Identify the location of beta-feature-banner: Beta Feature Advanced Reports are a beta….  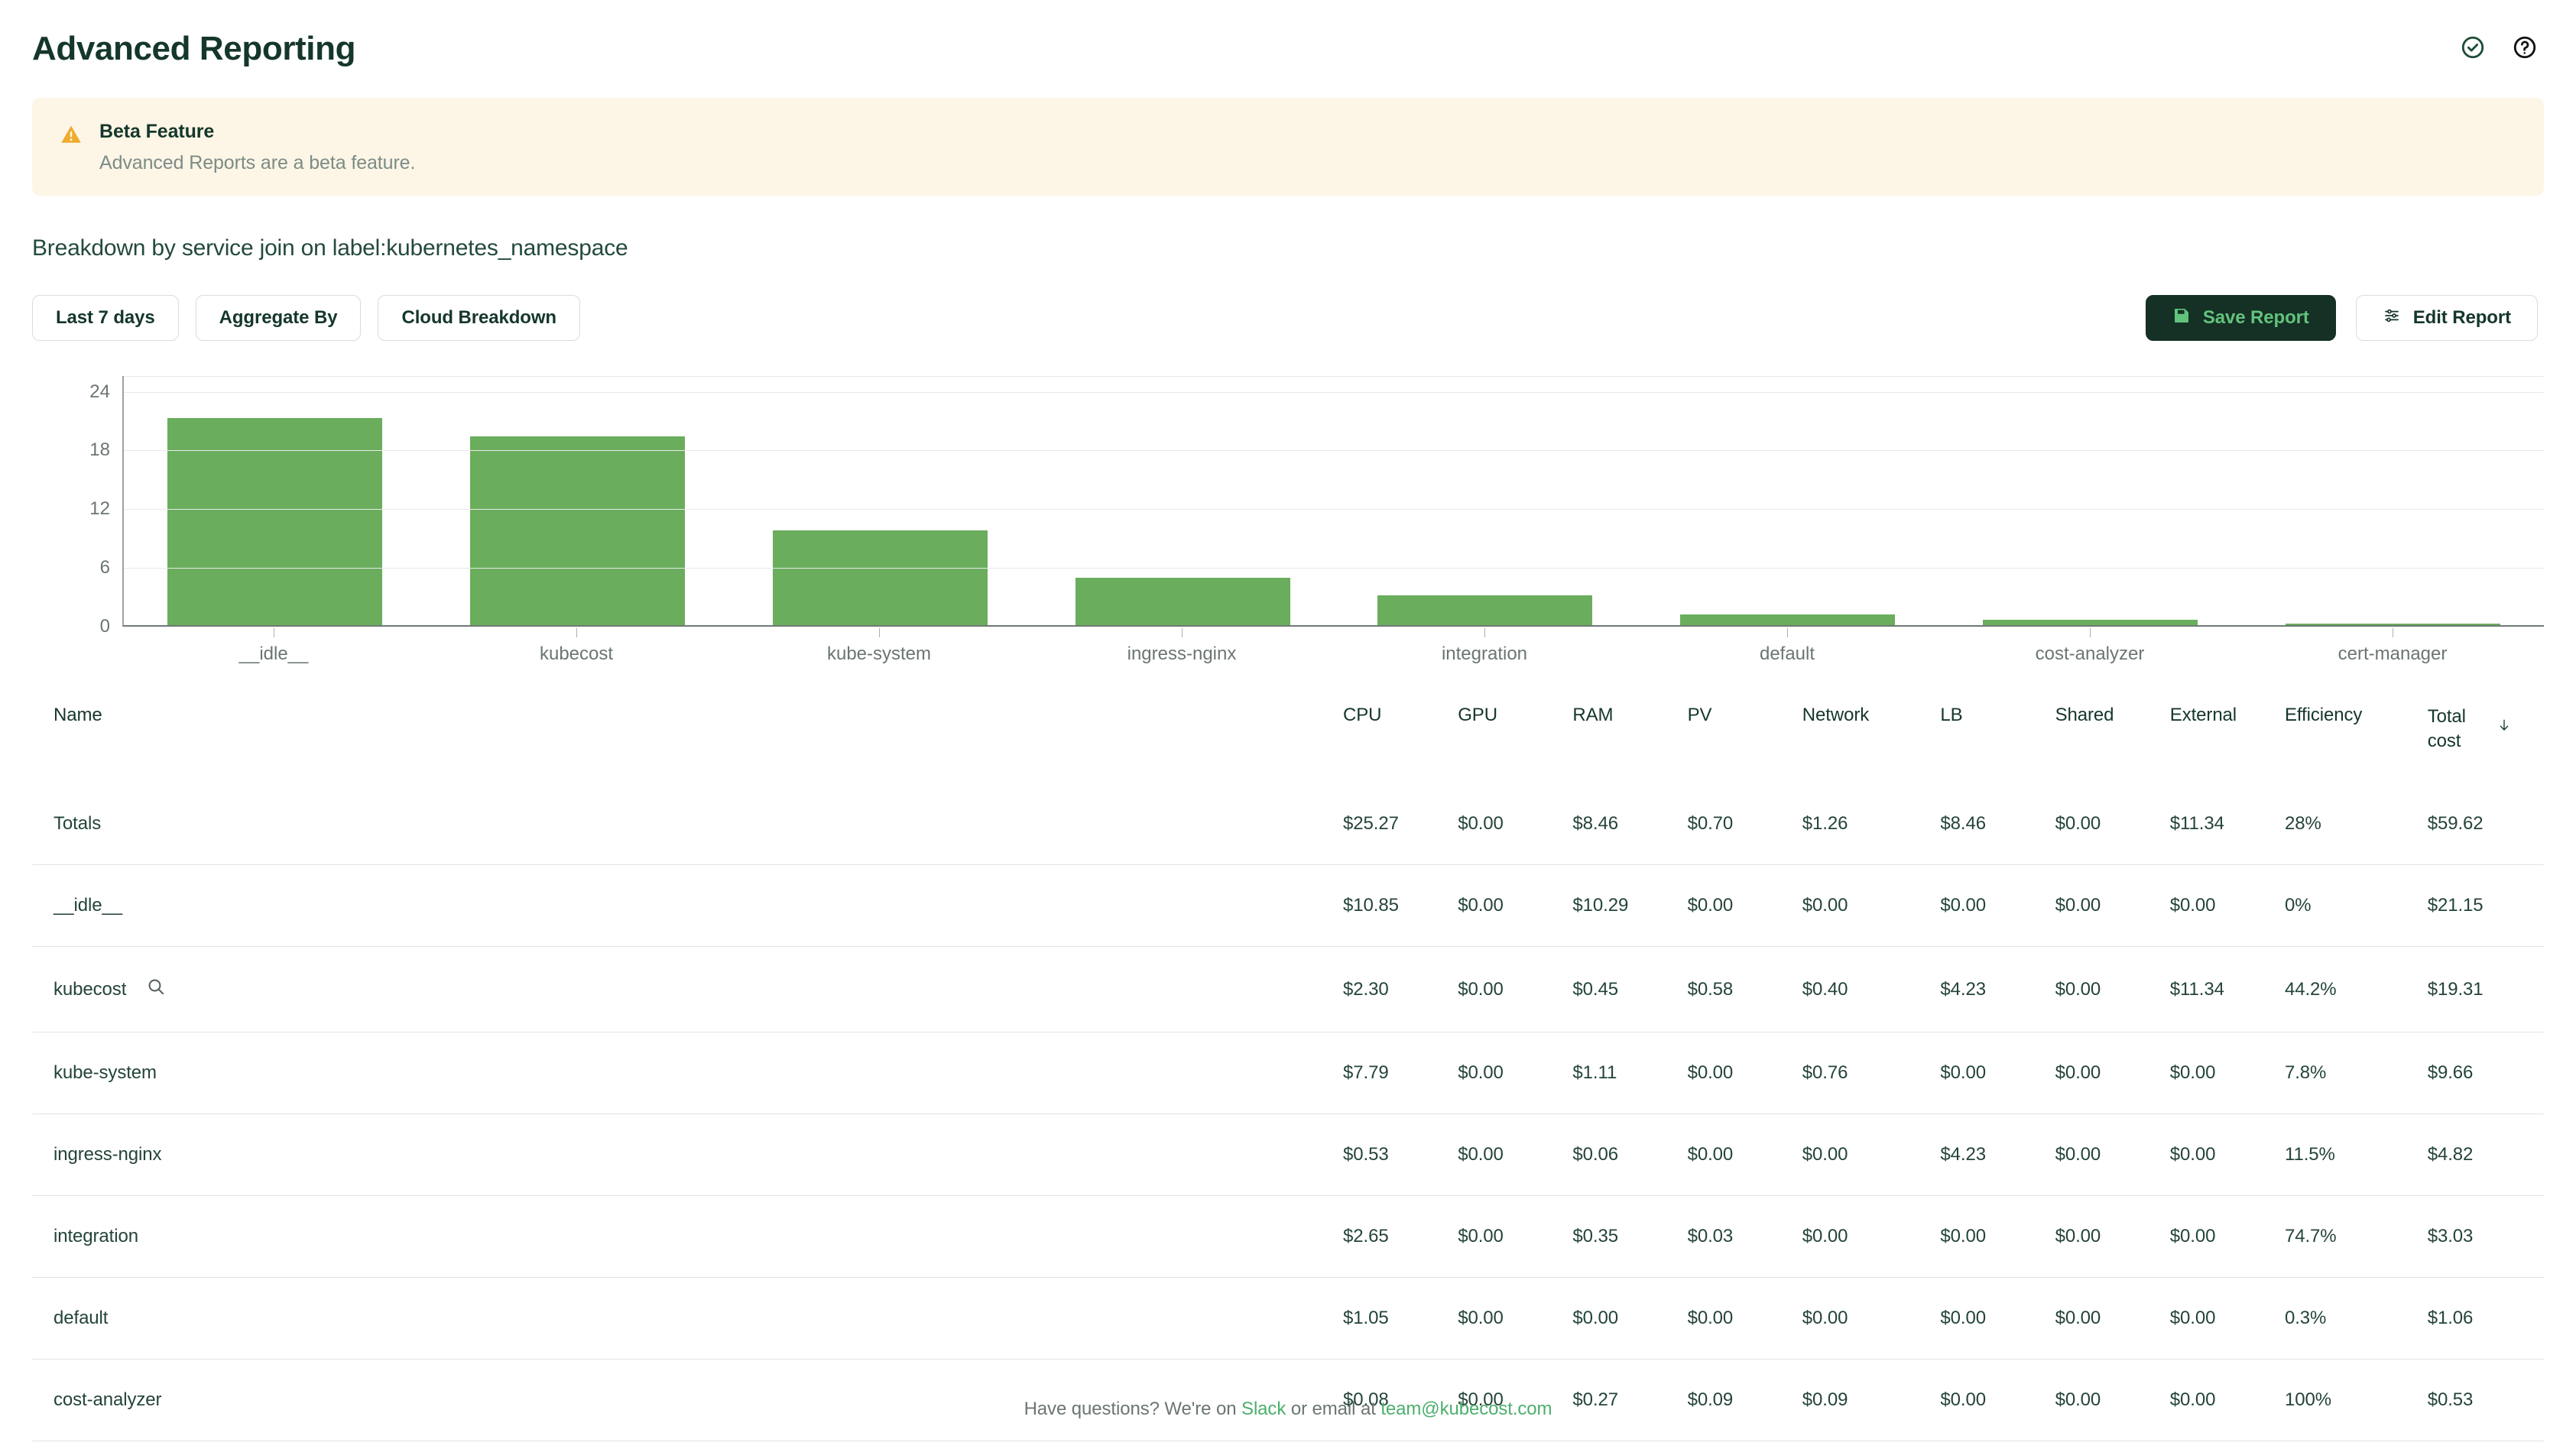
(1288, 147).